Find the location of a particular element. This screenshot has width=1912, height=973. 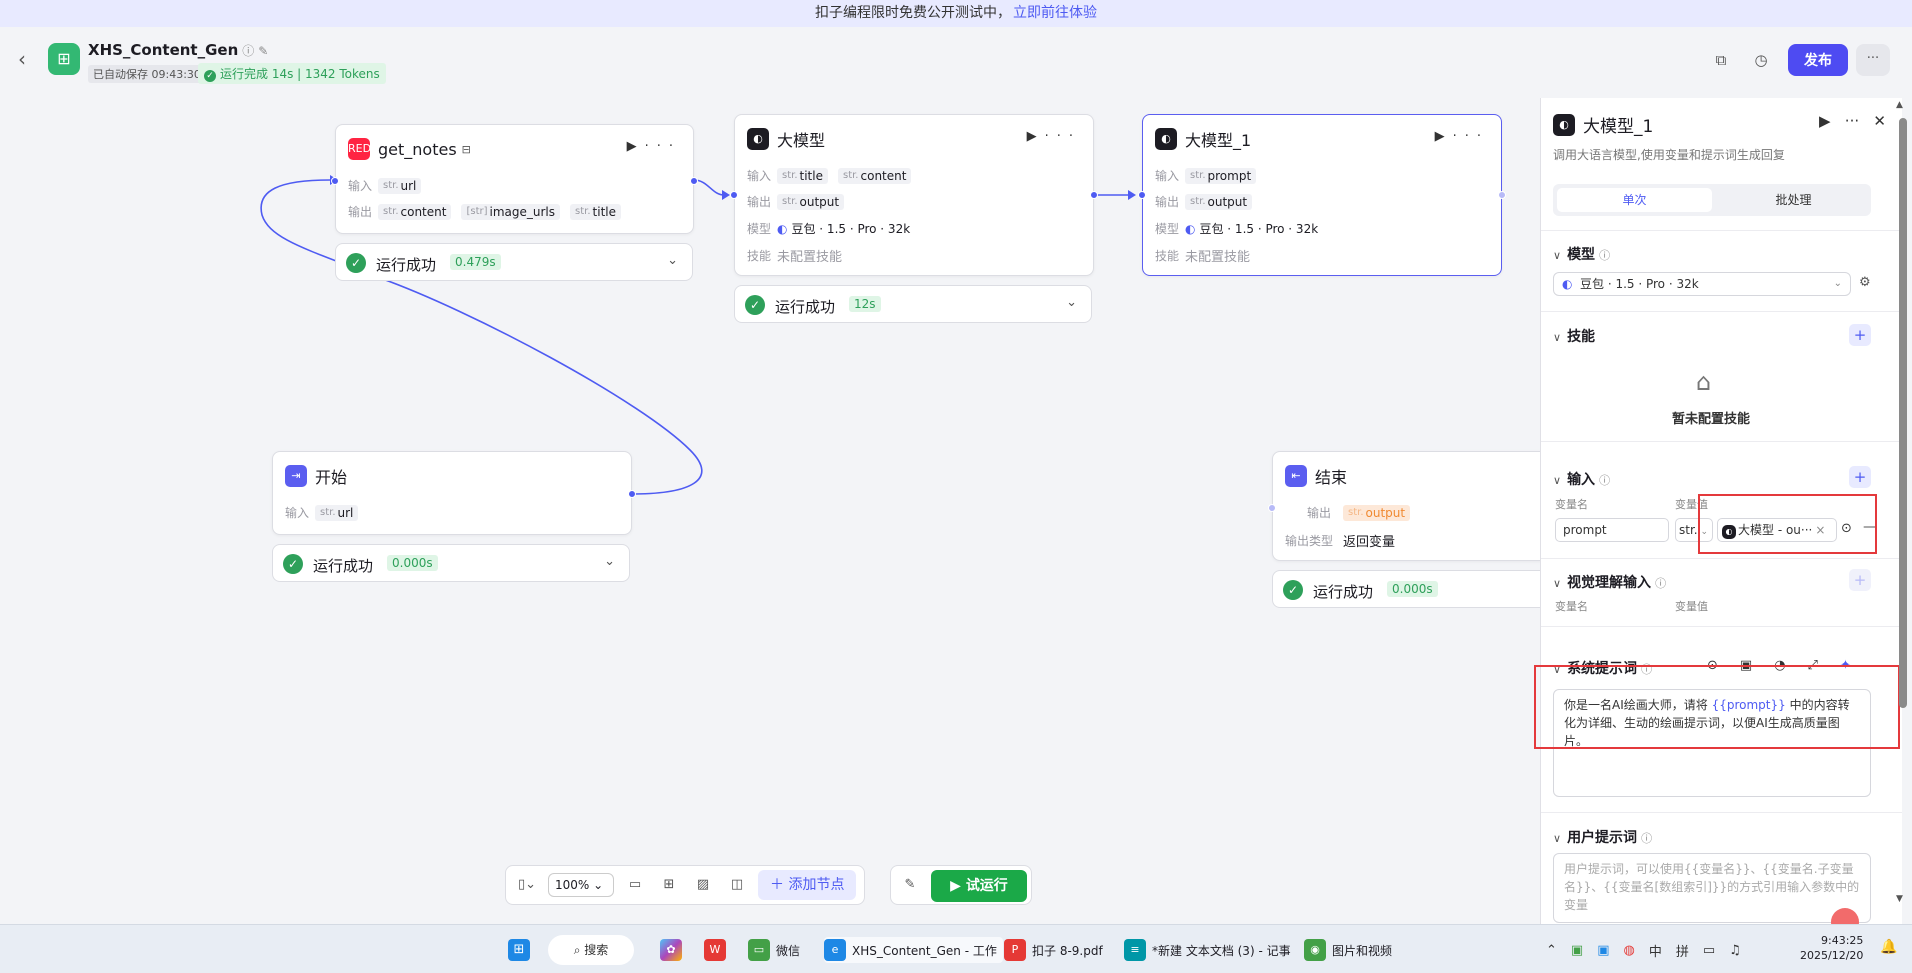

taskbar-clock: 9:43:25 2025/12/20 is located at coordinates (1831, 948).